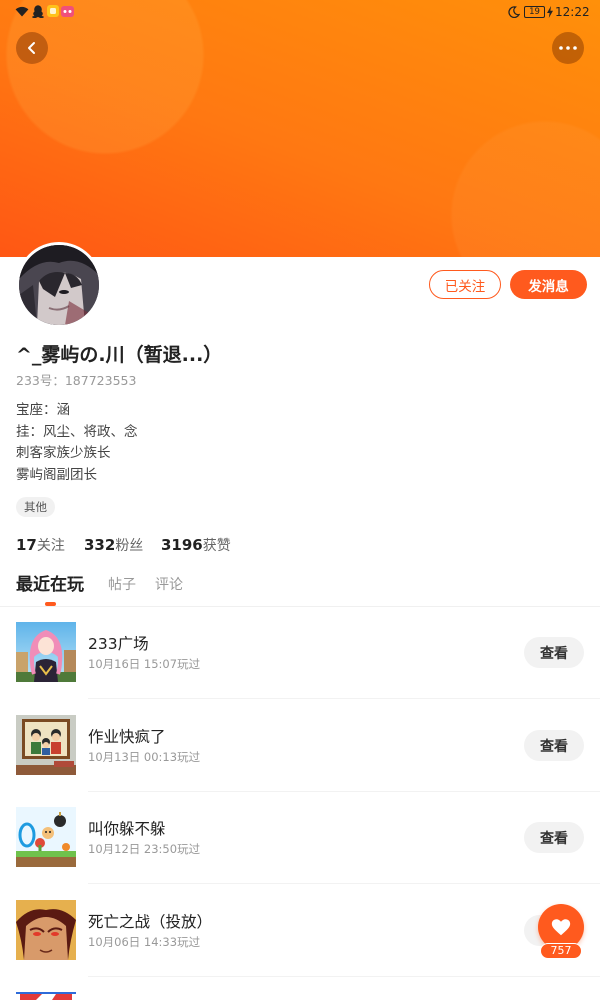  I want to click on bio-line: 雾屿阁副团长, so click(56, 474).